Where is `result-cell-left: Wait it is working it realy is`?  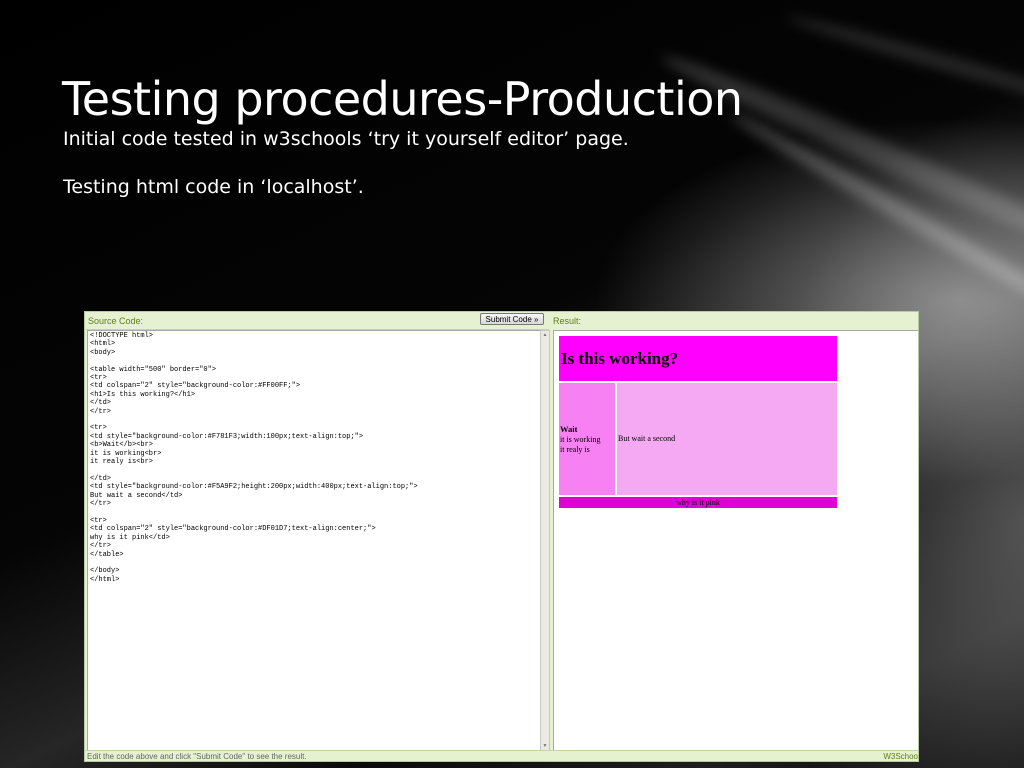
result-cell-left: Wait it is working it realy is is located at coordinates (587, 439).